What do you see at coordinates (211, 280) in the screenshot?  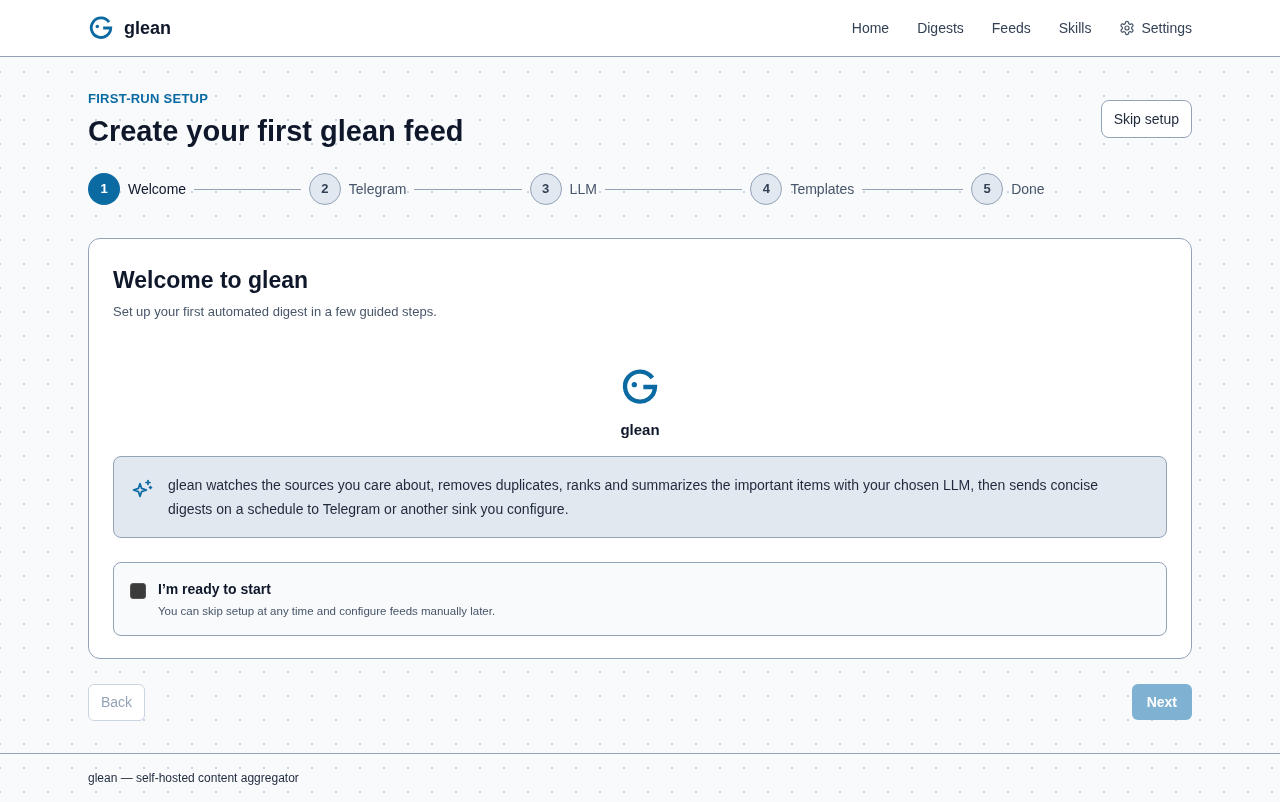 I see `card-title: Welcome to glean` at bounding box center [211, 280].